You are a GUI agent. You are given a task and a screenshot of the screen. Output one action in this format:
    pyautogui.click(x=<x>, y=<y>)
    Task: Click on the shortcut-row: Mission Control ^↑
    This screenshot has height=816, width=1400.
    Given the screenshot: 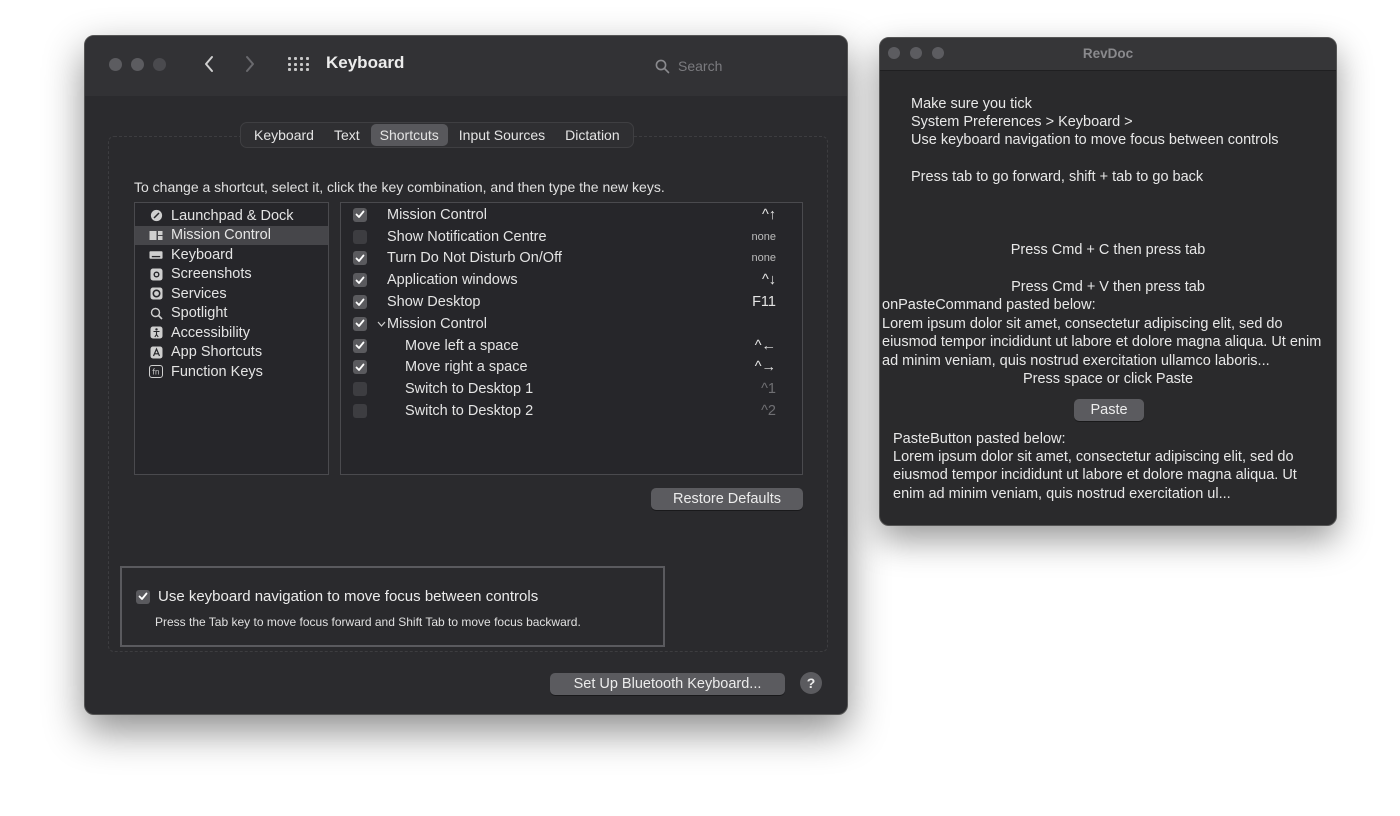 What is the action you would take?
    pyautogui.click(x=571, y=215)
    